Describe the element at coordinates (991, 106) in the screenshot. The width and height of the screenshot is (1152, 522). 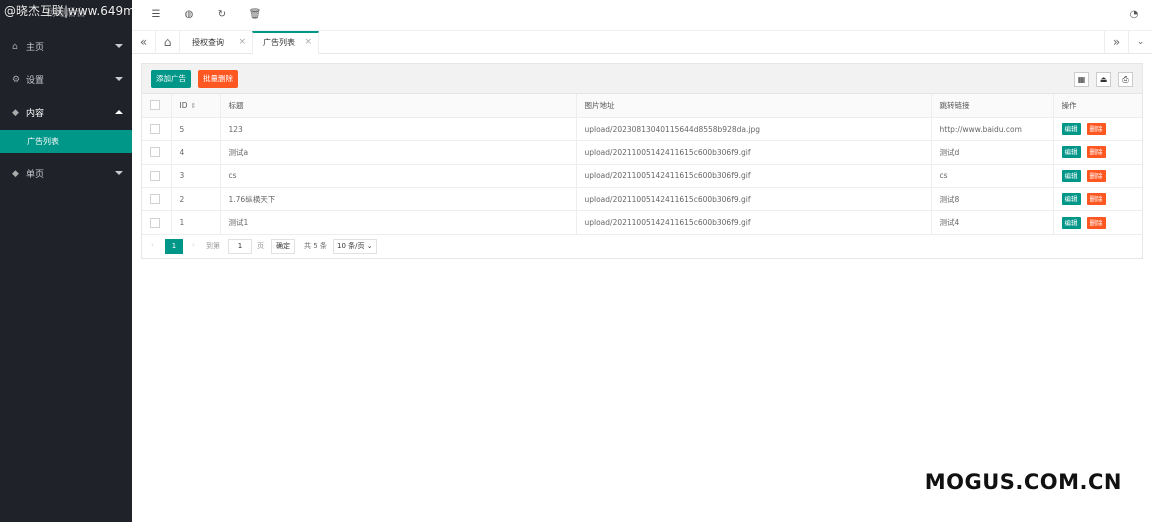
I see `col-link: 跳转链接` at that location.